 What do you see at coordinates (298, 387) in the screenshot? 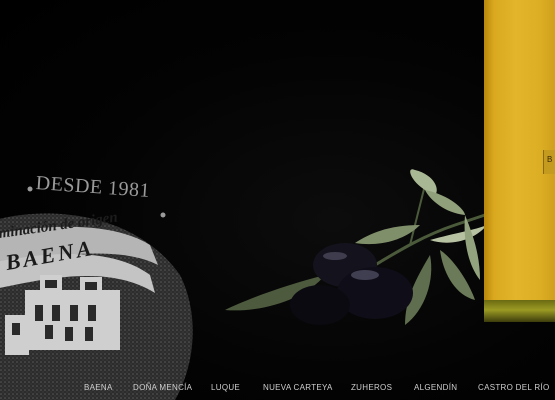
I see `nav-item-nueva-carteya: NUEVA CARTEYA` at bounding box center [298, 387].